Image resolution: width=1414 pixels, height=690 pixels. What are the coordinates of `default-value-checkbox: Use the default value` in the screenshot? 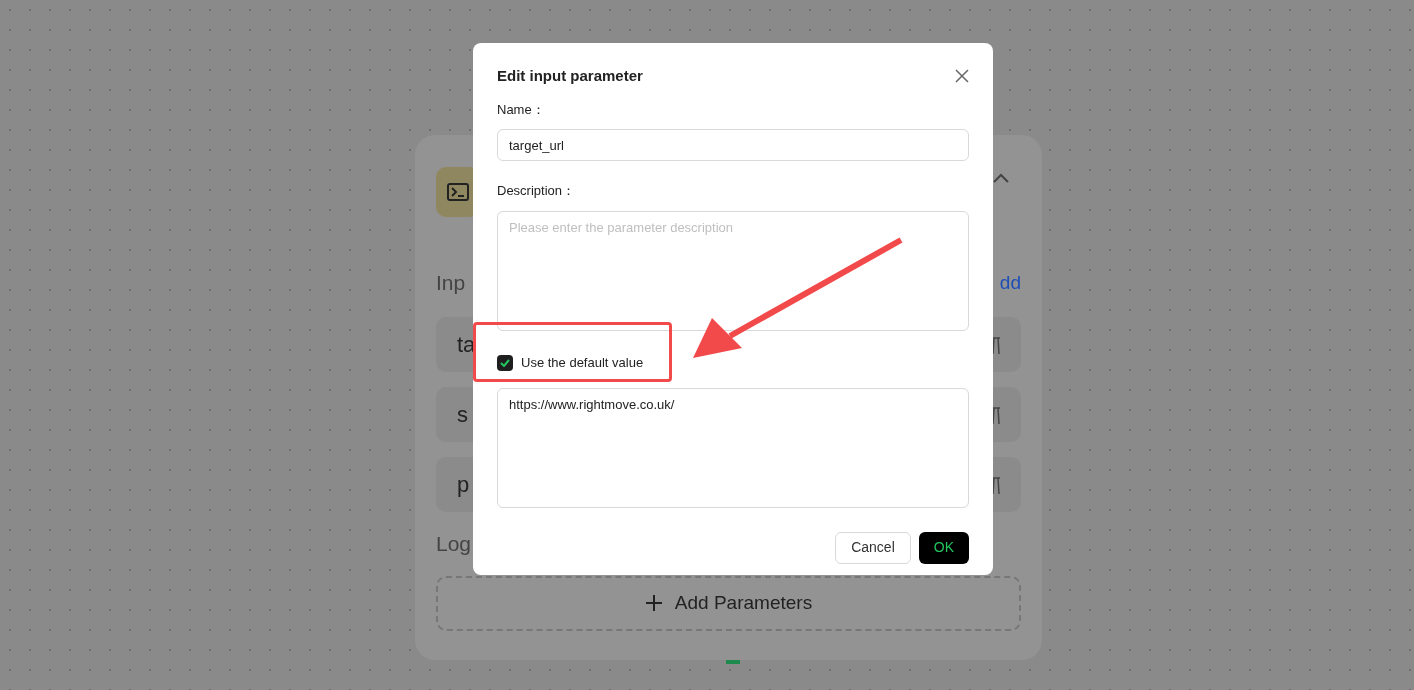 It's located at (733, 362).